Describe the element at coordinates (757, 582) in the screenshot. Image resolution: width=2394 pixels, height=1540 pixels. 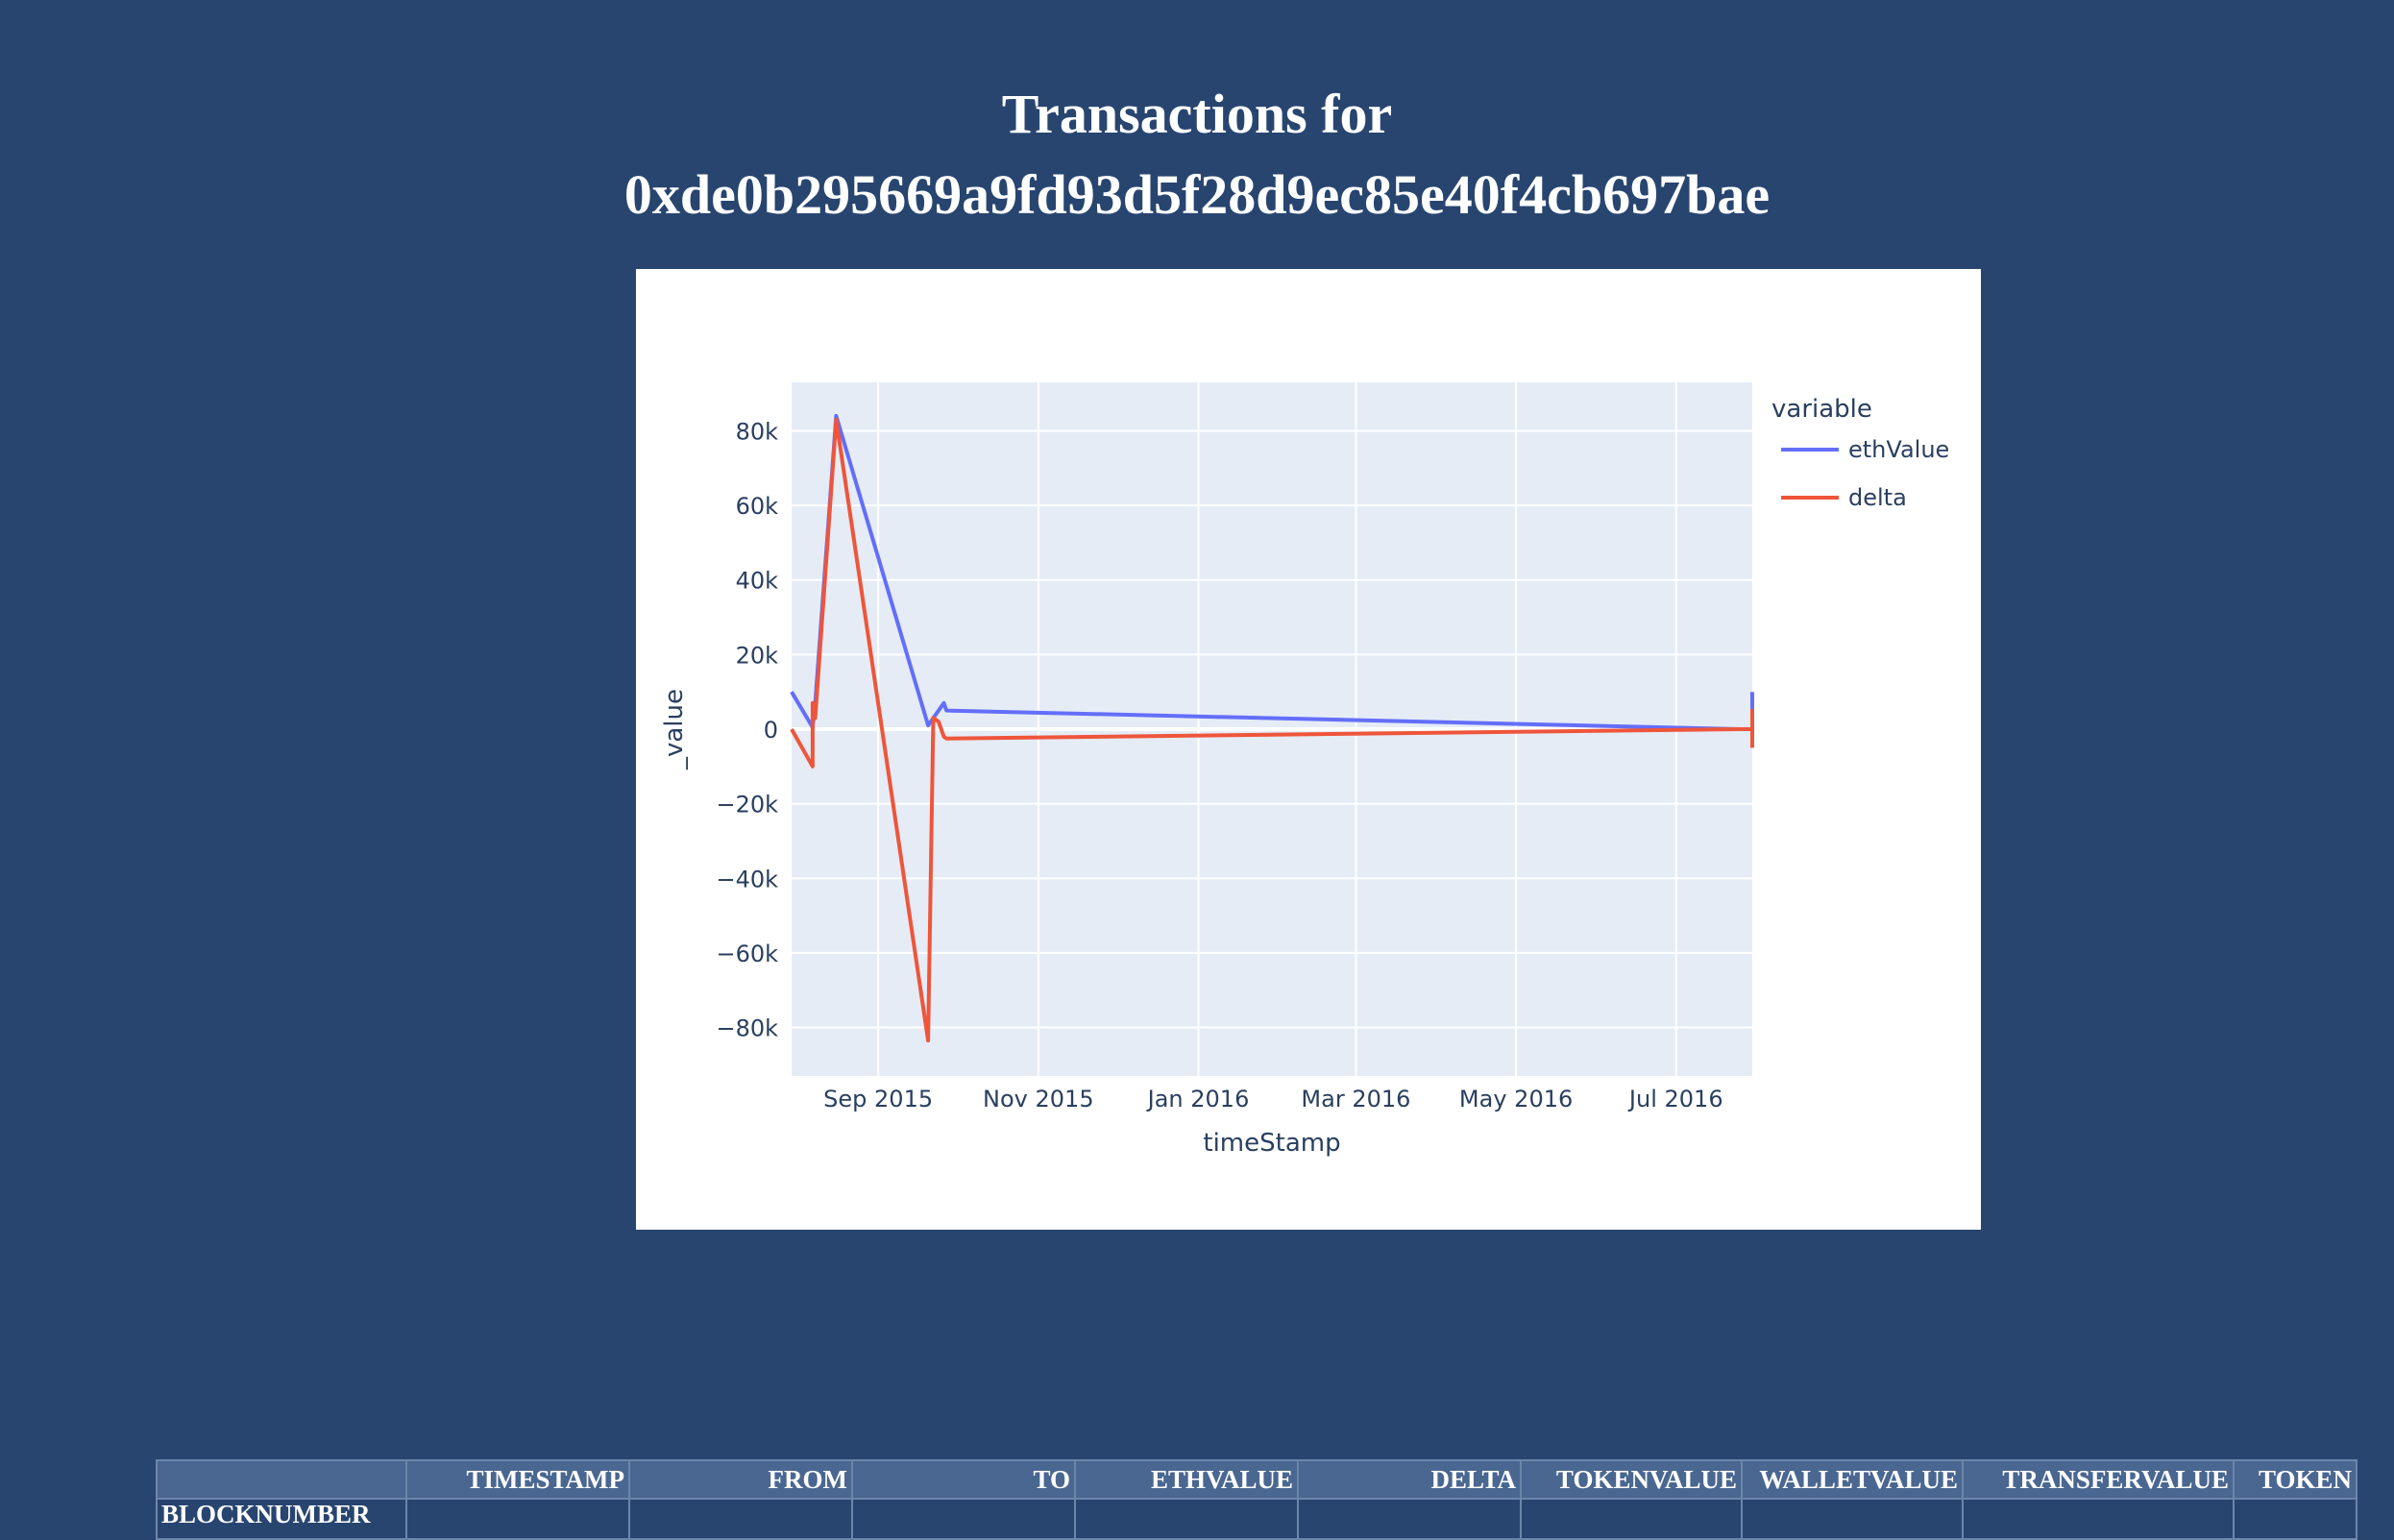
I see `y-tick-label: 40k` at that location.